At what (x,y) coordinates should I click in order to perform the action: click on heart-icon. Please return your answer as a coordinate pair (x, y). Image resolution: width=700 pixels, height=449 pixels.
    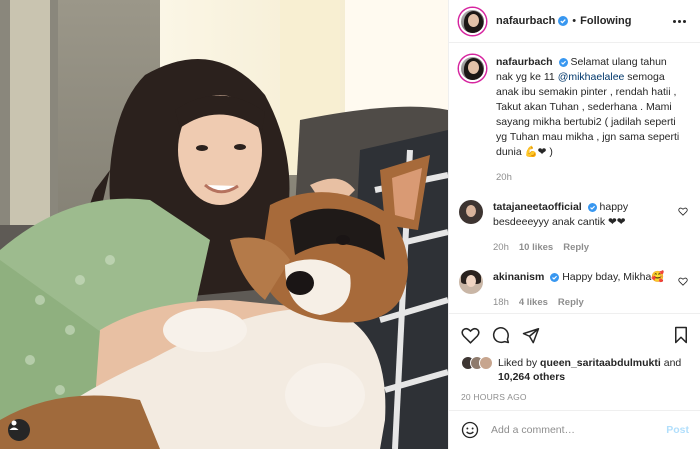
    Looking at the image, I should click on (470, 335).